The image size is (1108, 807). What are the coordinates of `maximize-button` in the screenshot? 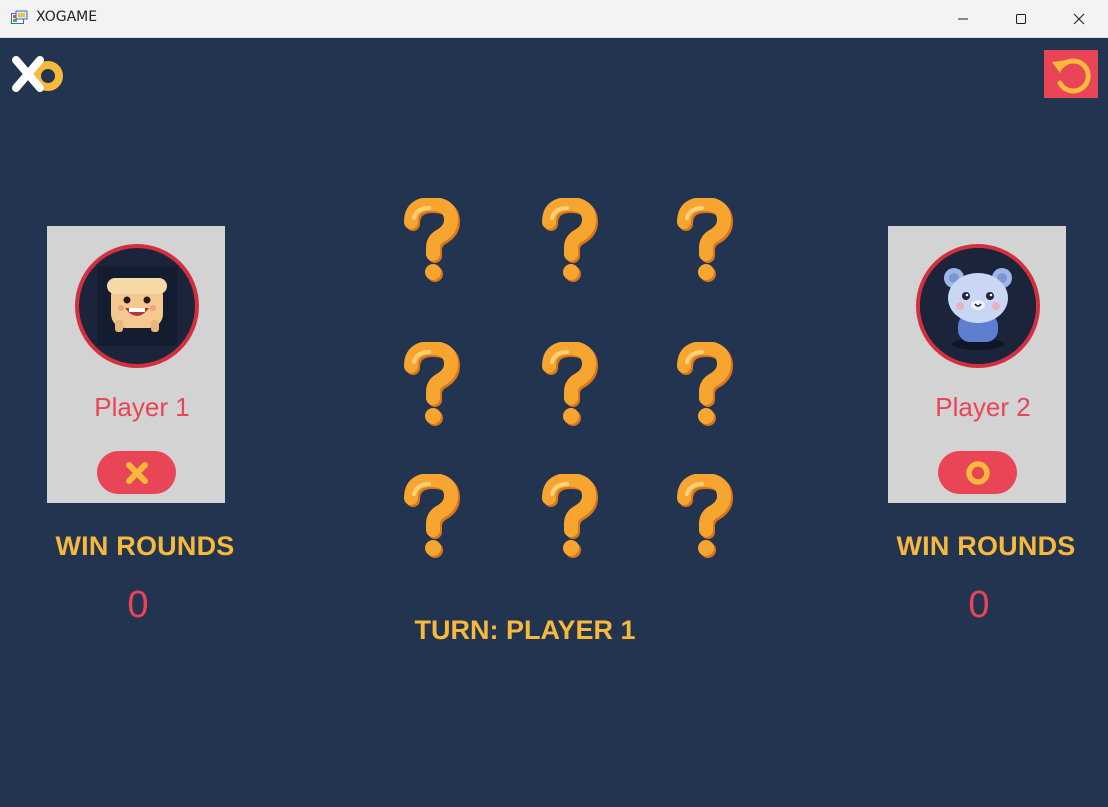 It's located at (1021, 19).